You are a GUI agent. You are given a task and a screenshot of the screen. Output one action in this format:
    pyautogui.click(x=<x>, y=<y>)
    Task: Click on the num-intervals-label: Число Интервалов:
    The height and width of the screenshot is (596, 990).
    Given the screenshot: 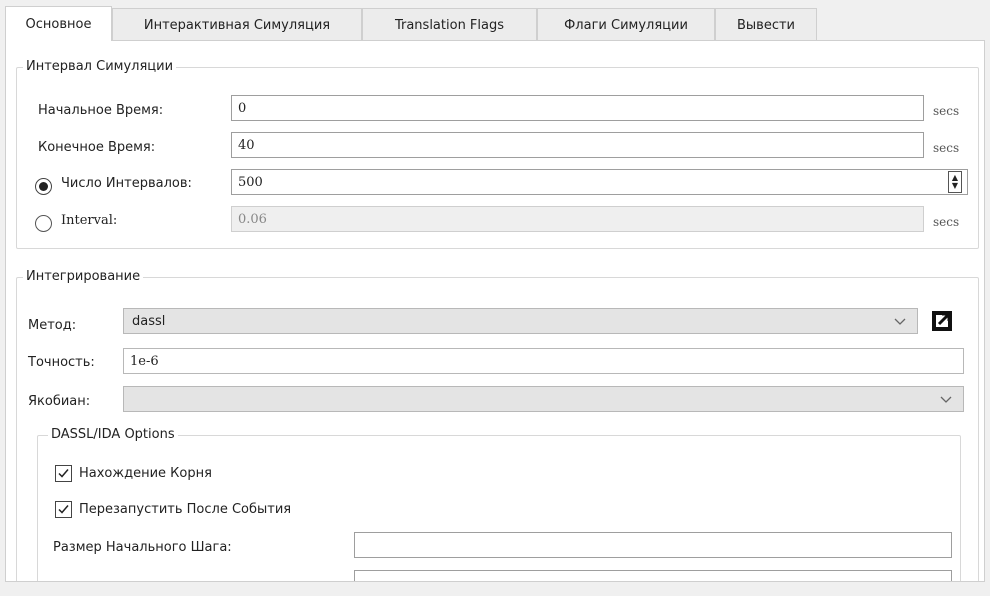 What is the action you would take?
    pyautogui.click(x=126, y=183)
    